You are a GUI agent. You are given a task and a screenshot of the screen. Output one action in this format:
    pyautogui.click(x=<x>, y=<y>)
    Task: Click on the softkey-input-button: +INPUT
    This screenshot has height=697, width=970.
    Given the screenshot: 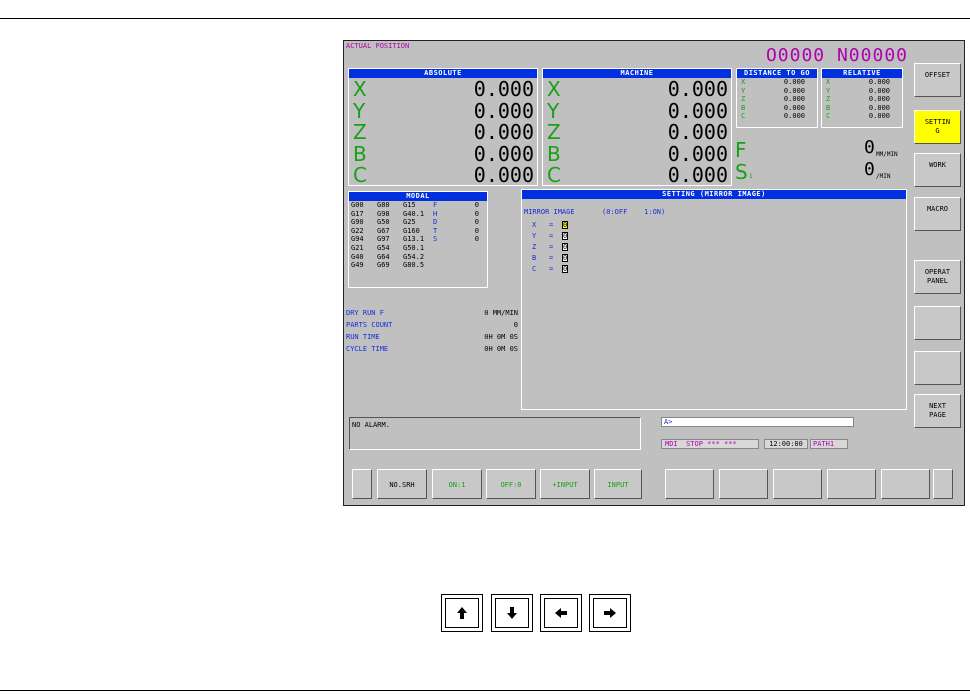 What is the action you would take?
    pyautogui.click(x=565, y=484)
    